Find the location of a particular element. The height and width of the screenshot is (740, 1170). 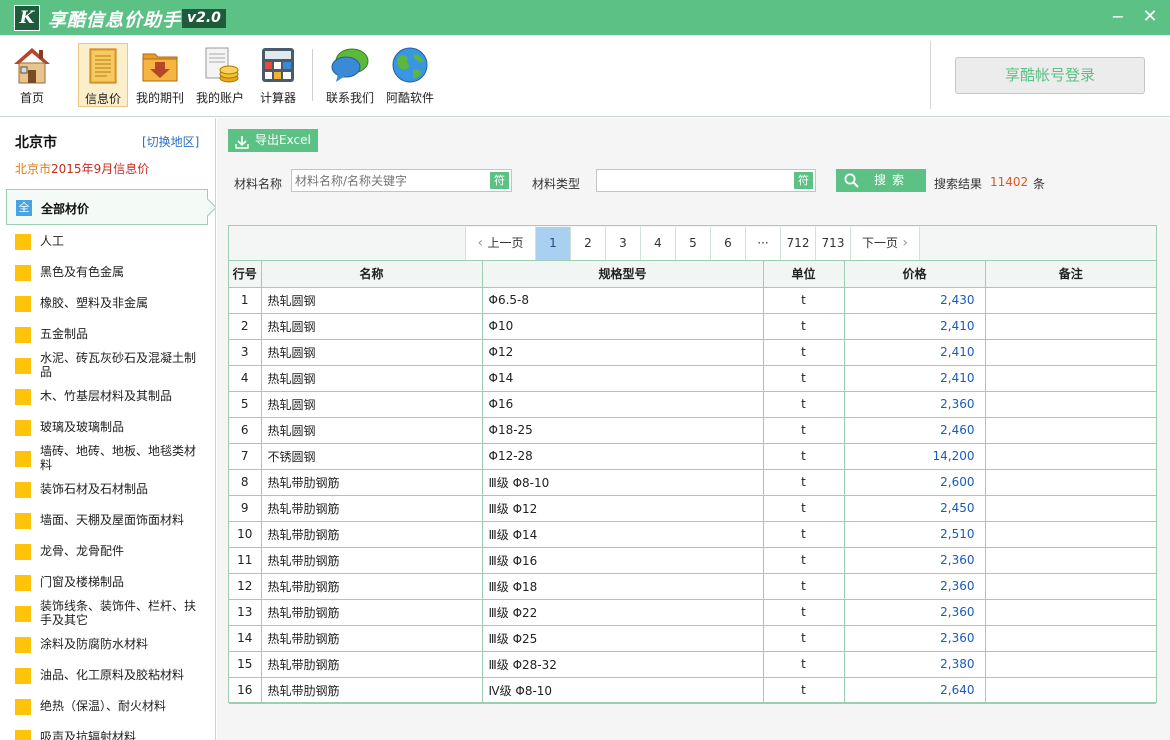

table-row: 2 热轧圆钢 Φ10 t 2,410 is located at coordinates (692, 326).